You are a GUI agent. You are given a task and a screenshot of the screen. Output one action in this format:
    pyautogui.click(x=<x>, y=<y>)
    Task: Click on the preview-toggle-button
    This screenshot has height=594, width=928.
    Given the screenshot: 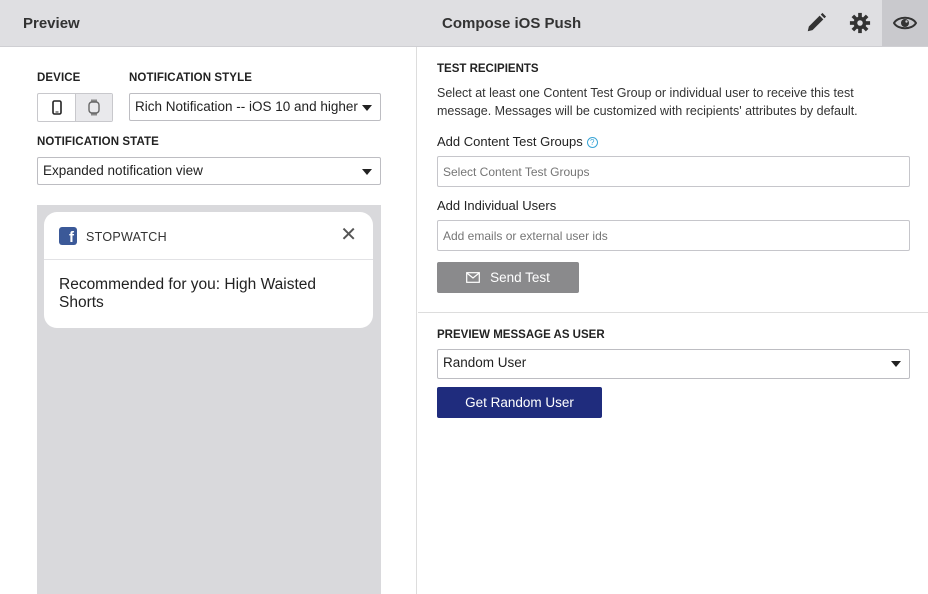 What is the action you would take?
    pyautogui.click(x=905, y=23)
    